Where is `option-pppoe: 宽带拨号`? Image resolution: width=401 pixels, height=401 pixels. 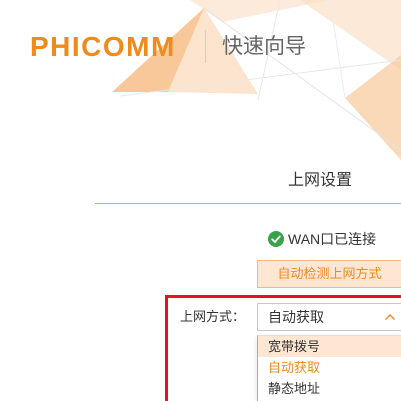 option-pppoe: 宽带拨号 is located at coordinates (329, 346).